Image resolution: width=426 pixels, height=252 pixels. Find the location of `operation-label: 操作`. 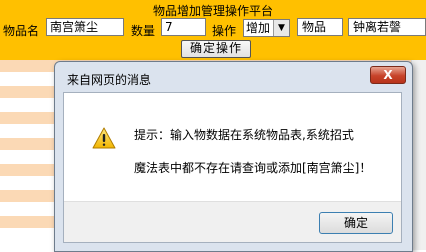

operation-label: 操作 is located at coordinates (224, 31).